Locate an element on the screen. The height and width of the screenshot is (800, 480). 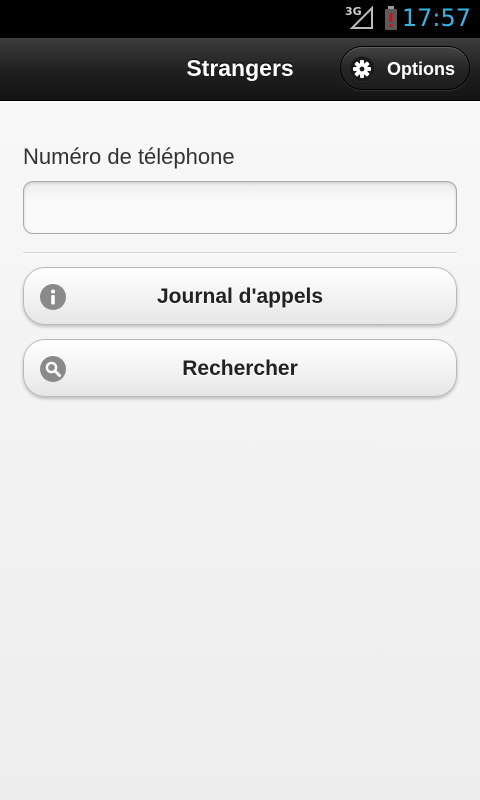
search-label: Rechercher is located at coordinates (240, 368).